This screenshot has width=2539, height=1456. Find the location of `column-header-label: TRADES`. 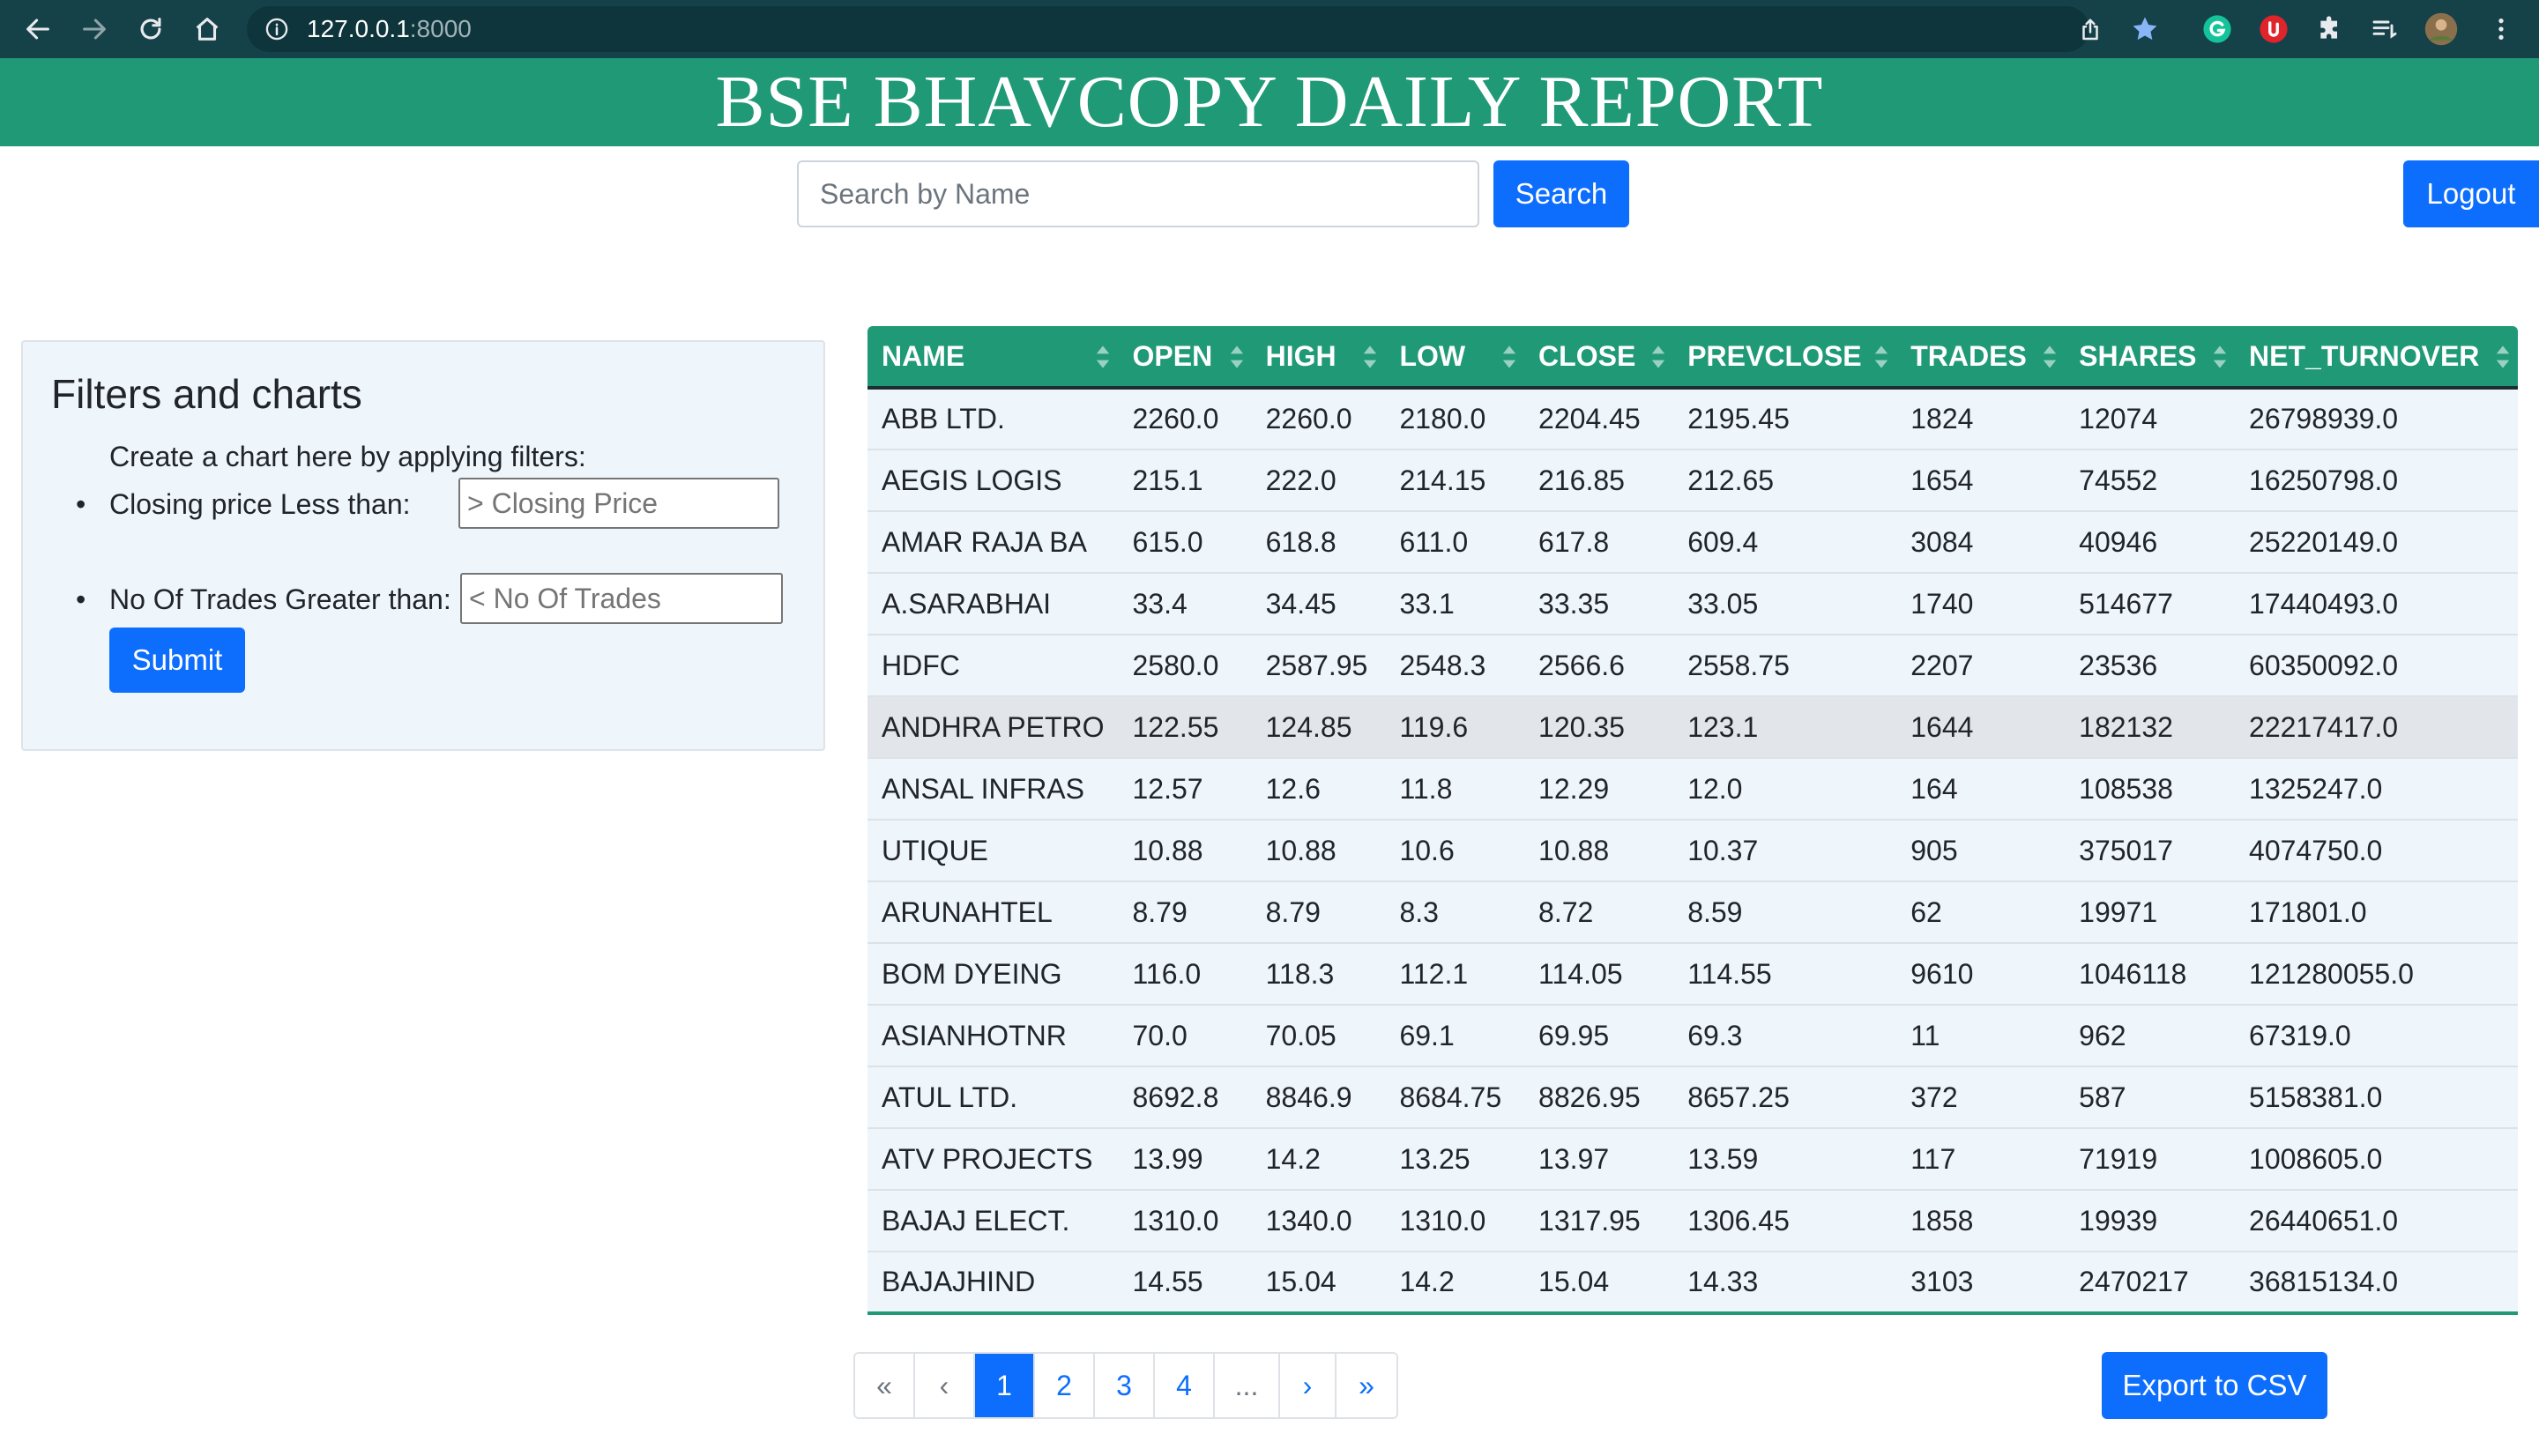

column-header-label: TRADES is located at coordinates (1968, 355).